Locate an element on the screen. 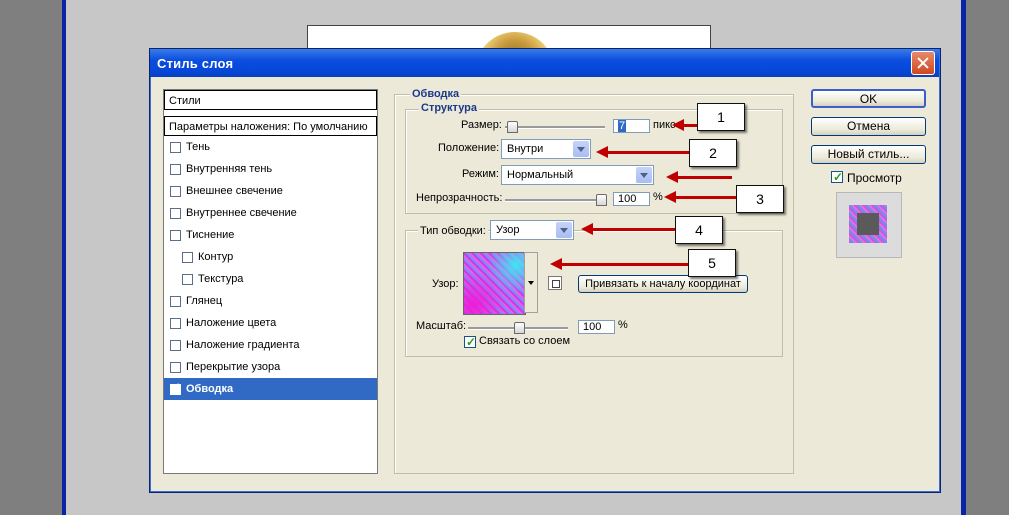 The image size is (1009, 515). style-checkbox: ✓ is located at coordinates (175, 388).